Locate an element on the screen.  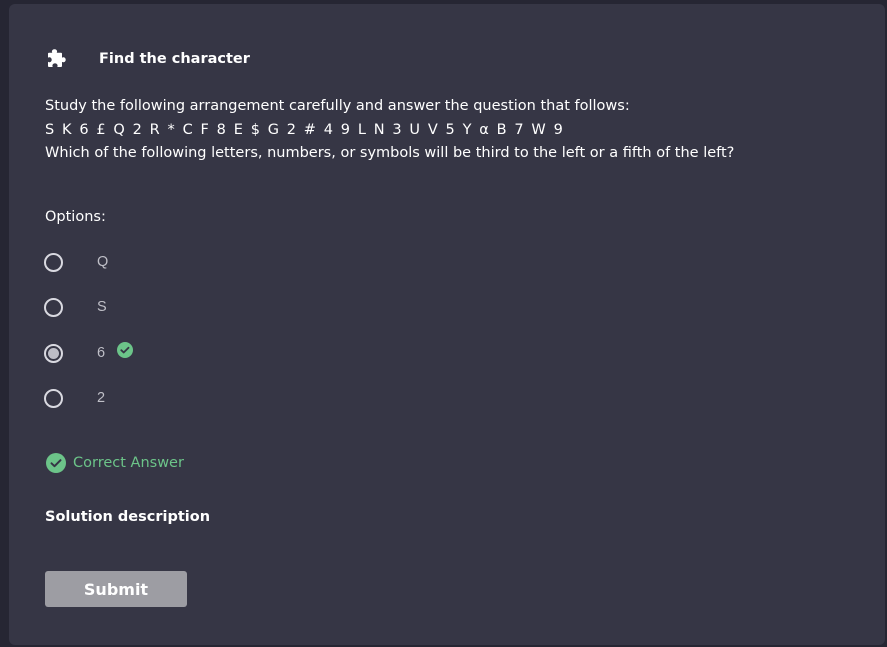
puzzle-piece-icon is located at coordinates (57, 59).